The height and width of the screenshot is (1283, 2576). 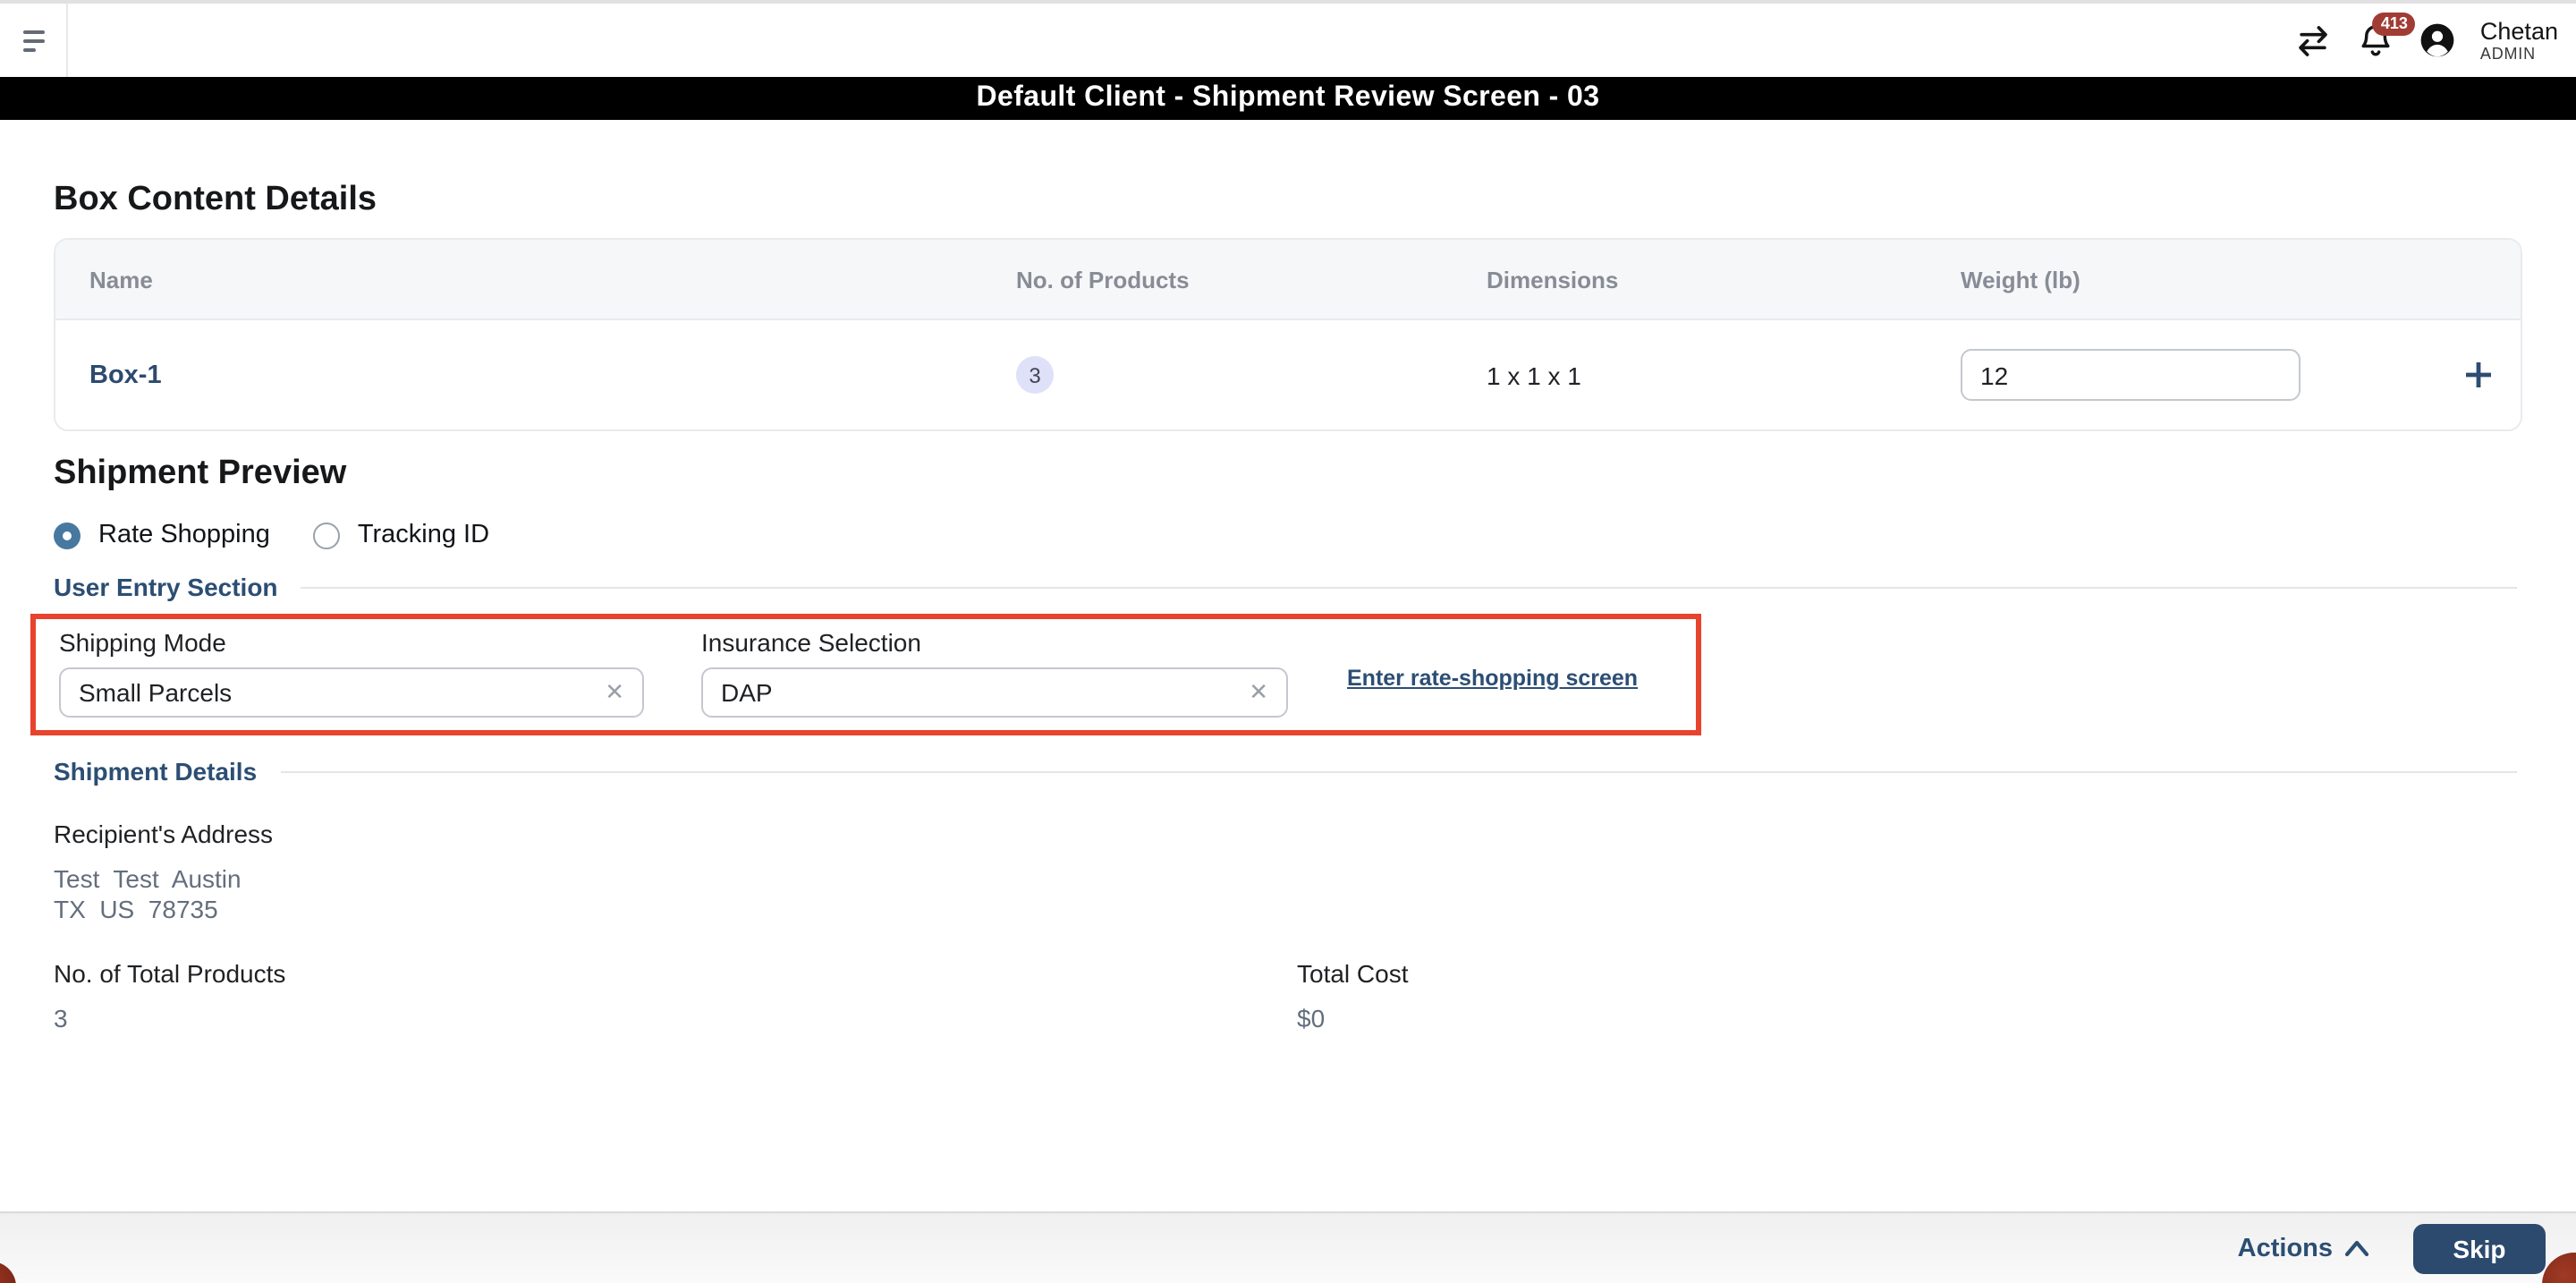 I want to click on add-box-button, so click(x=2477, y=375).